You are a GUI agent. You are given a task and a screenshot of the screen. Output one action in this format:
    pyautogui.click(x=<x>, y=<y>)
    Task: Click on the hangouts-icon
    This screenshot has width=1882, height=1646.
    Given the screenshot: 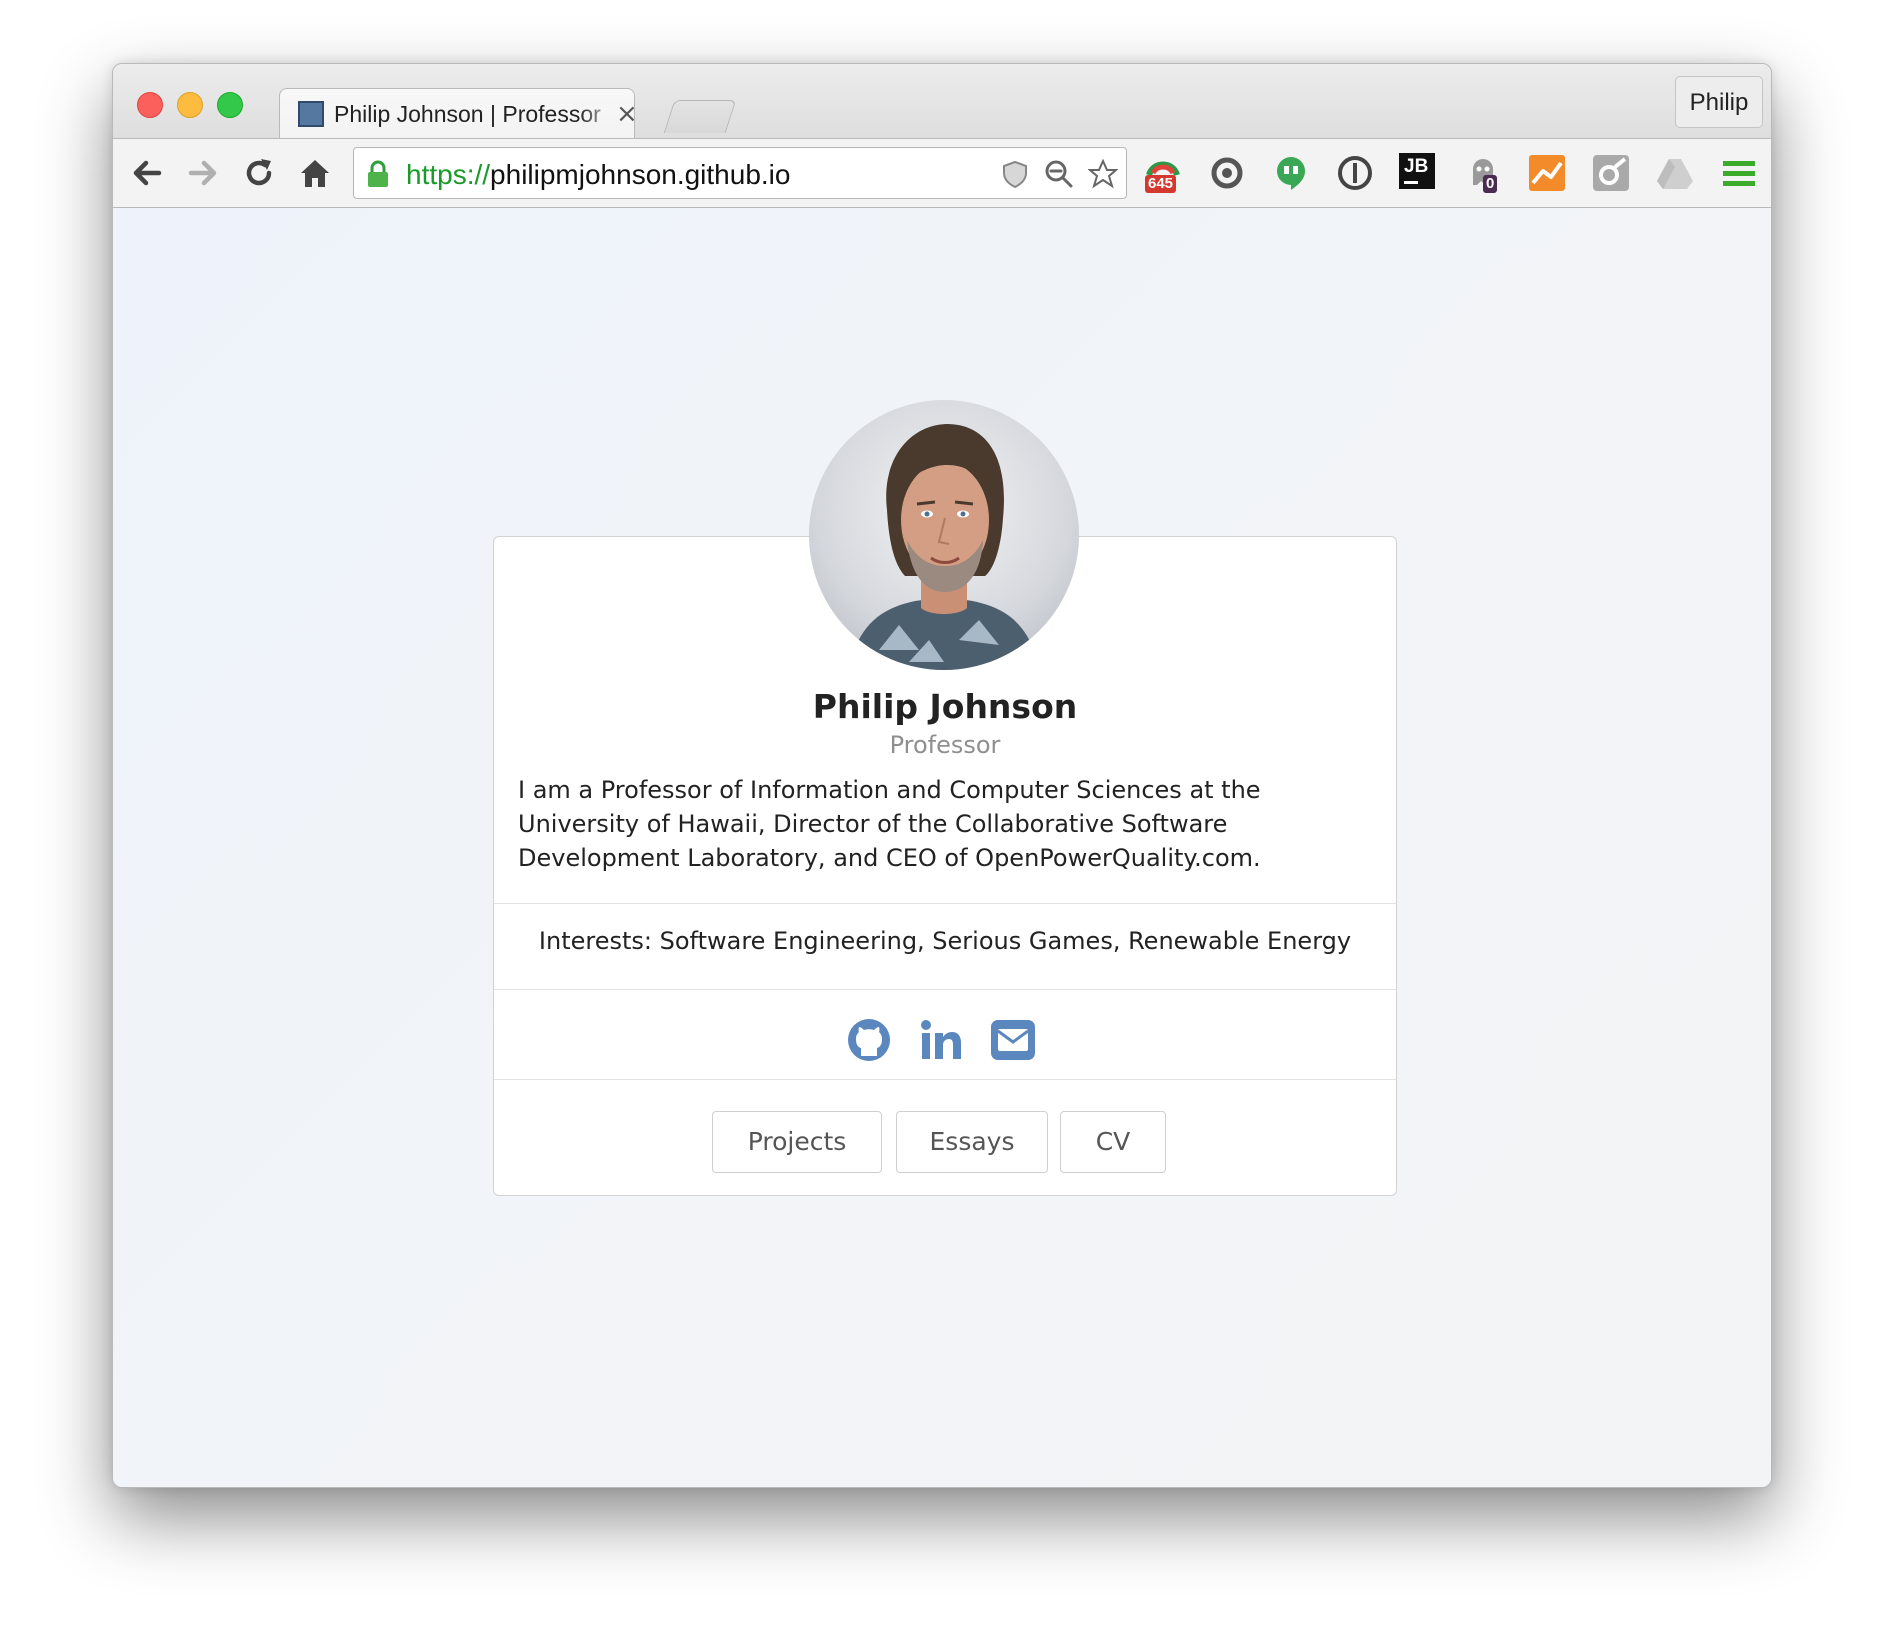 What is the action you would take?
    pyautogui.click(x=1291, y=173)
    